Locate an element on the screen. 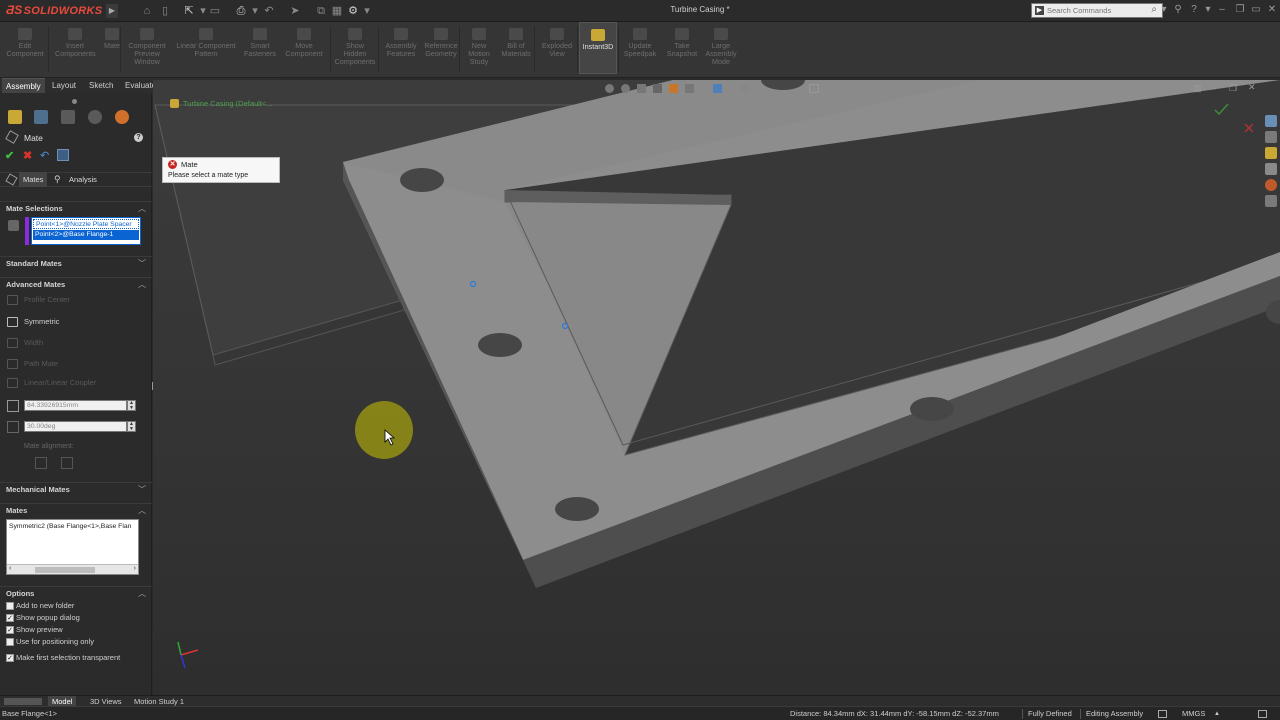  angle-field: 30.00deg is located at coordinates (75, 426).